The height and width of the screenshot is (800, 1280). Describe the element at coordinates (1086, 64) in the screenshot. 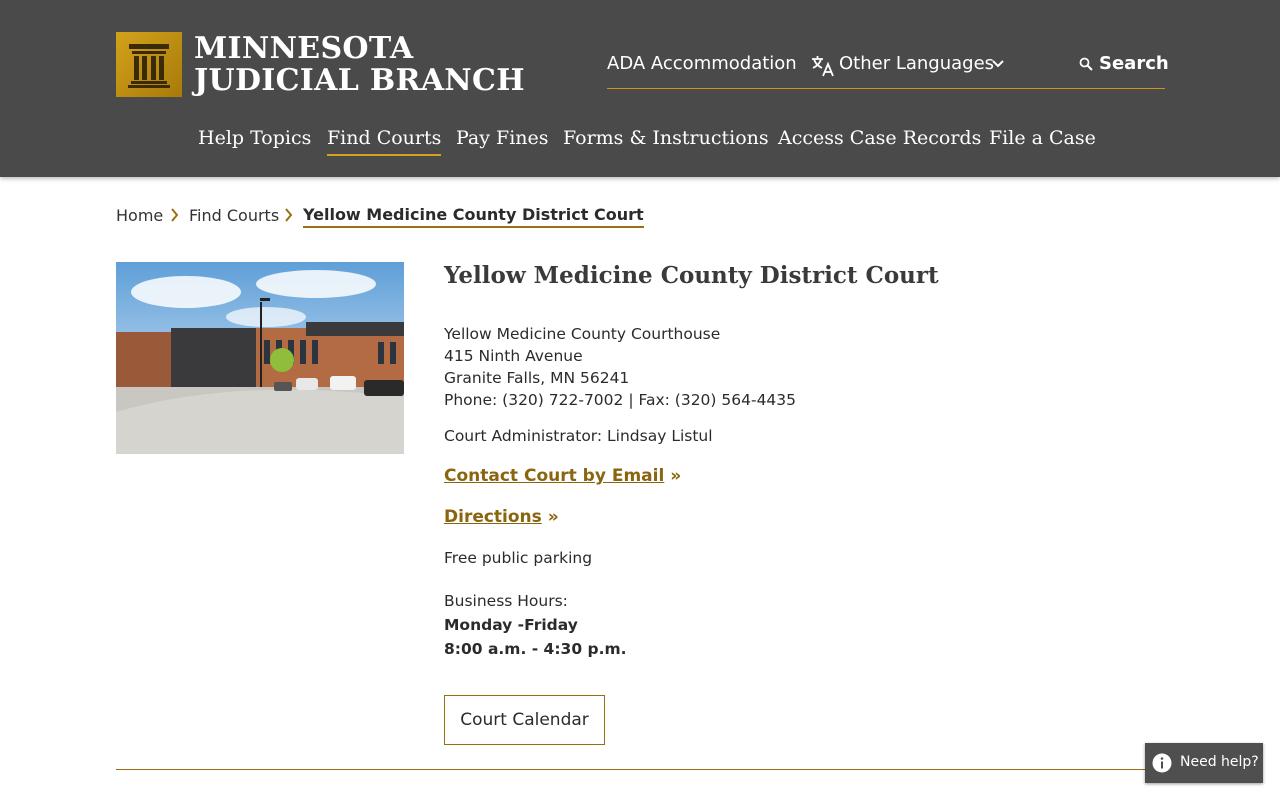

I see `search-icon` at that location.